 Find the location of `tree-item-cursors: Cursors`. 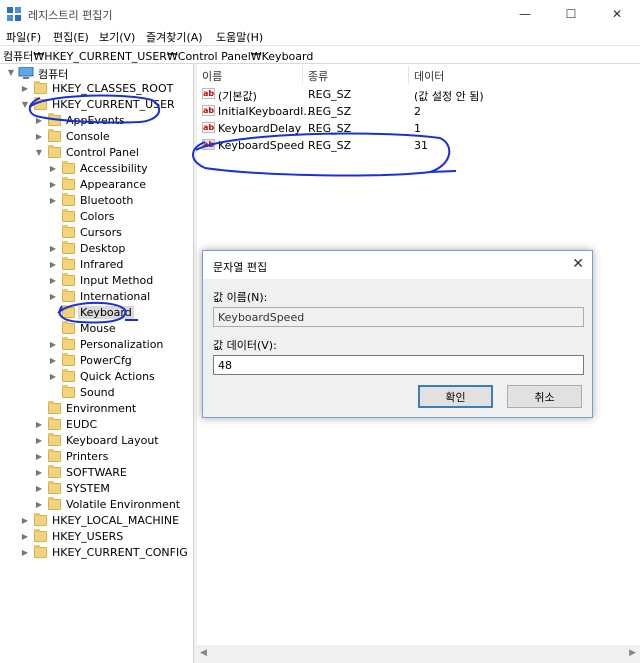

tree-item-cursors: Cursors is located at coordinates (96, 233).